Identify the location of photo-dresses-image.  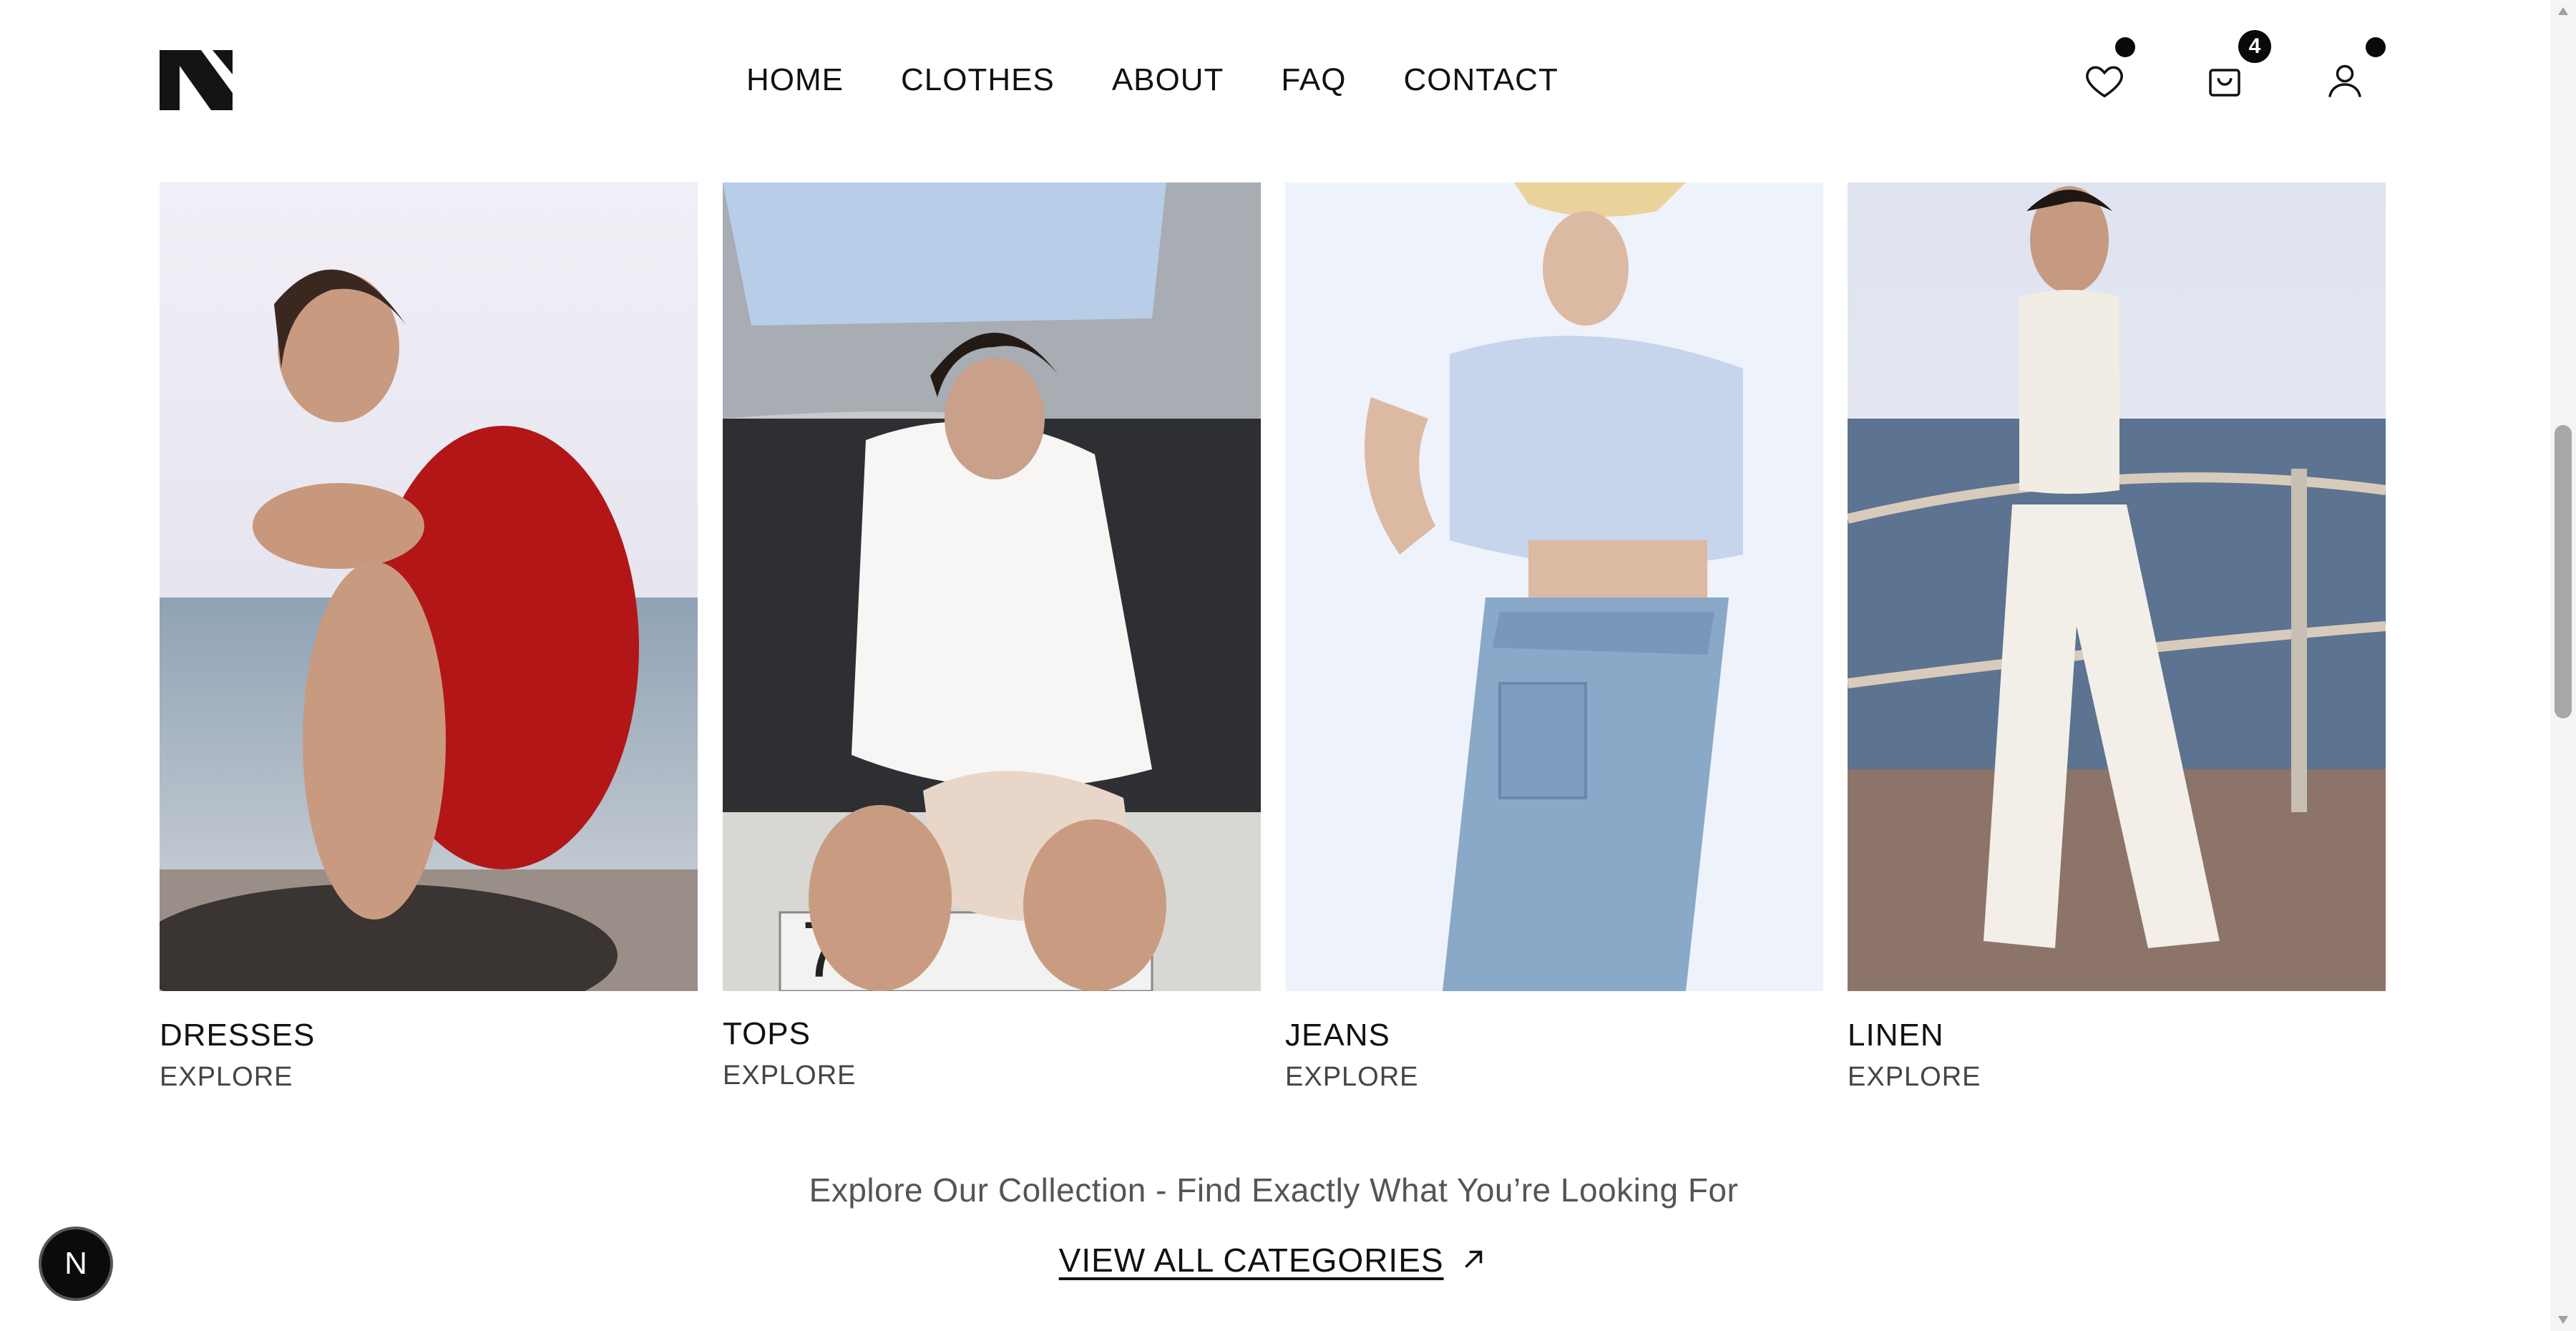
(429, 586).